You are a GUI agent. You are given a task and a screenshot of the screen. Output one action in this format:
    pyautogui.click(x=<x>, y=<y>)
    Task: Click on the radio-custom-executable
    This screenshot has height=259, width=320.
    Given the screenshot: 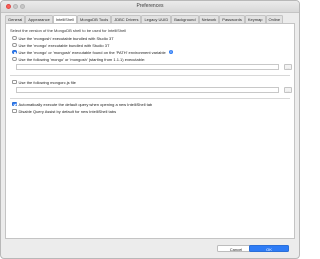 What is the action you would take?
    pyautogui.click(x=14, y=59)
    